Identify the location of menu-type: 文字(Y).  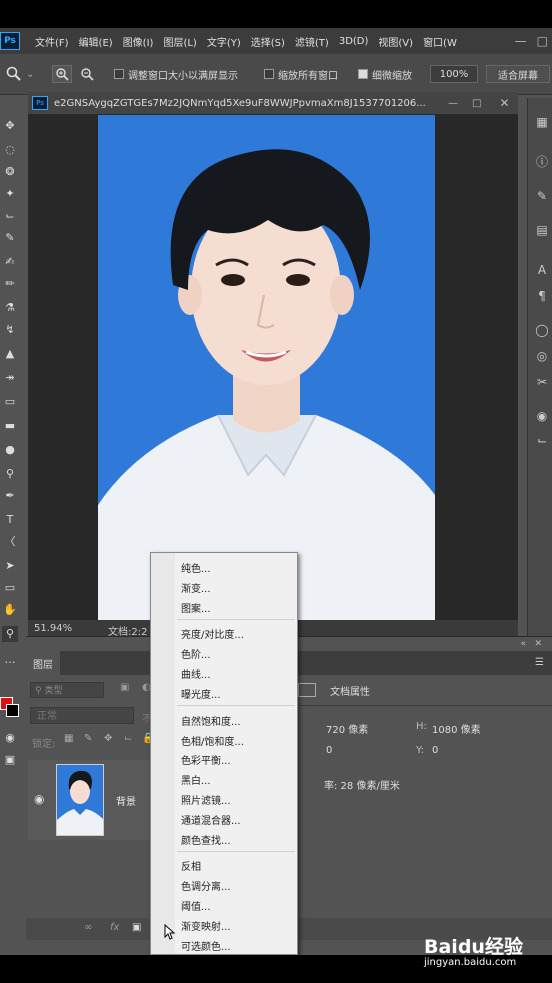
(224, 41).